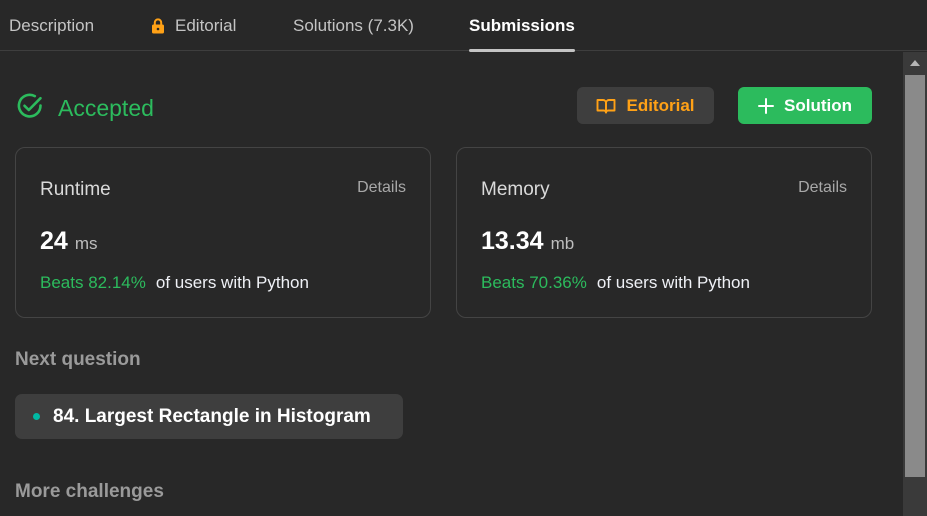 The height and width of the screenshot is (516, 927). I want to click on lock-icon, so click(158, 25).